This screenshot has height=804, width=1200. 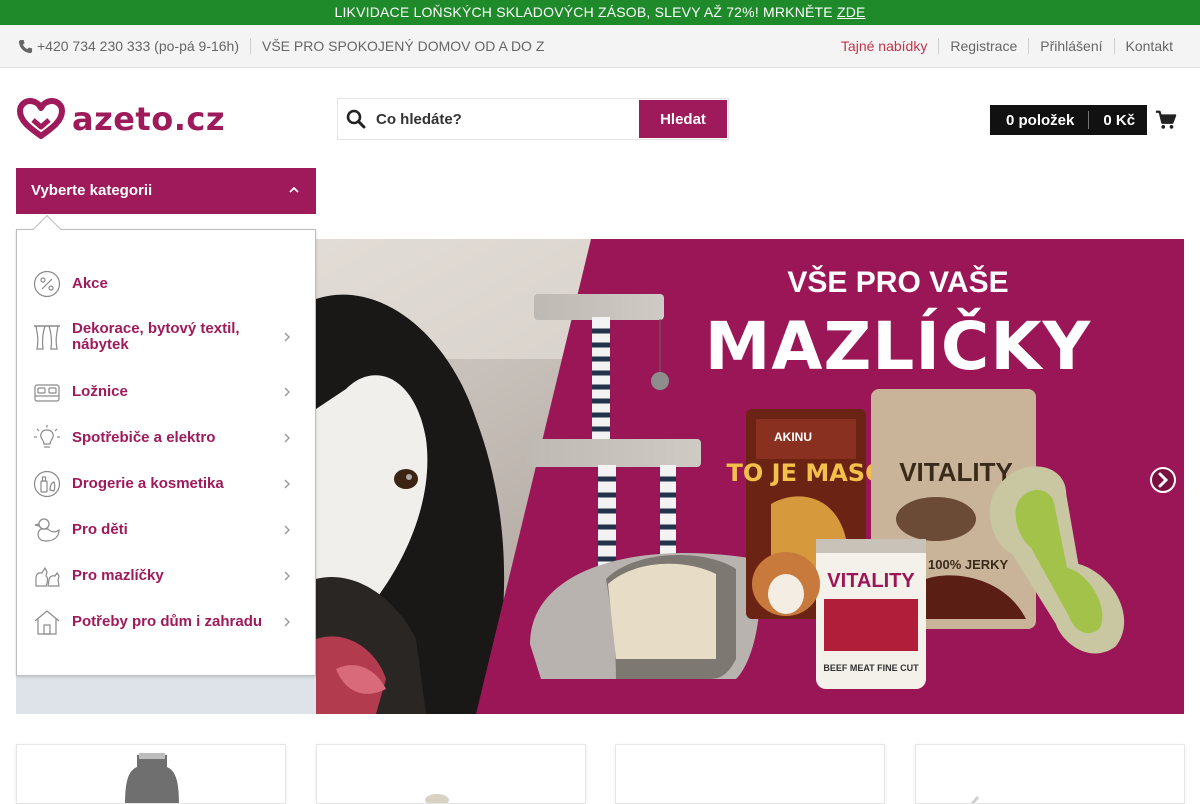 What do you see at coordinates (1040, 120) in the screenshot?
I see `cart-items: 0 položek` at bounding box center [1040, 120].